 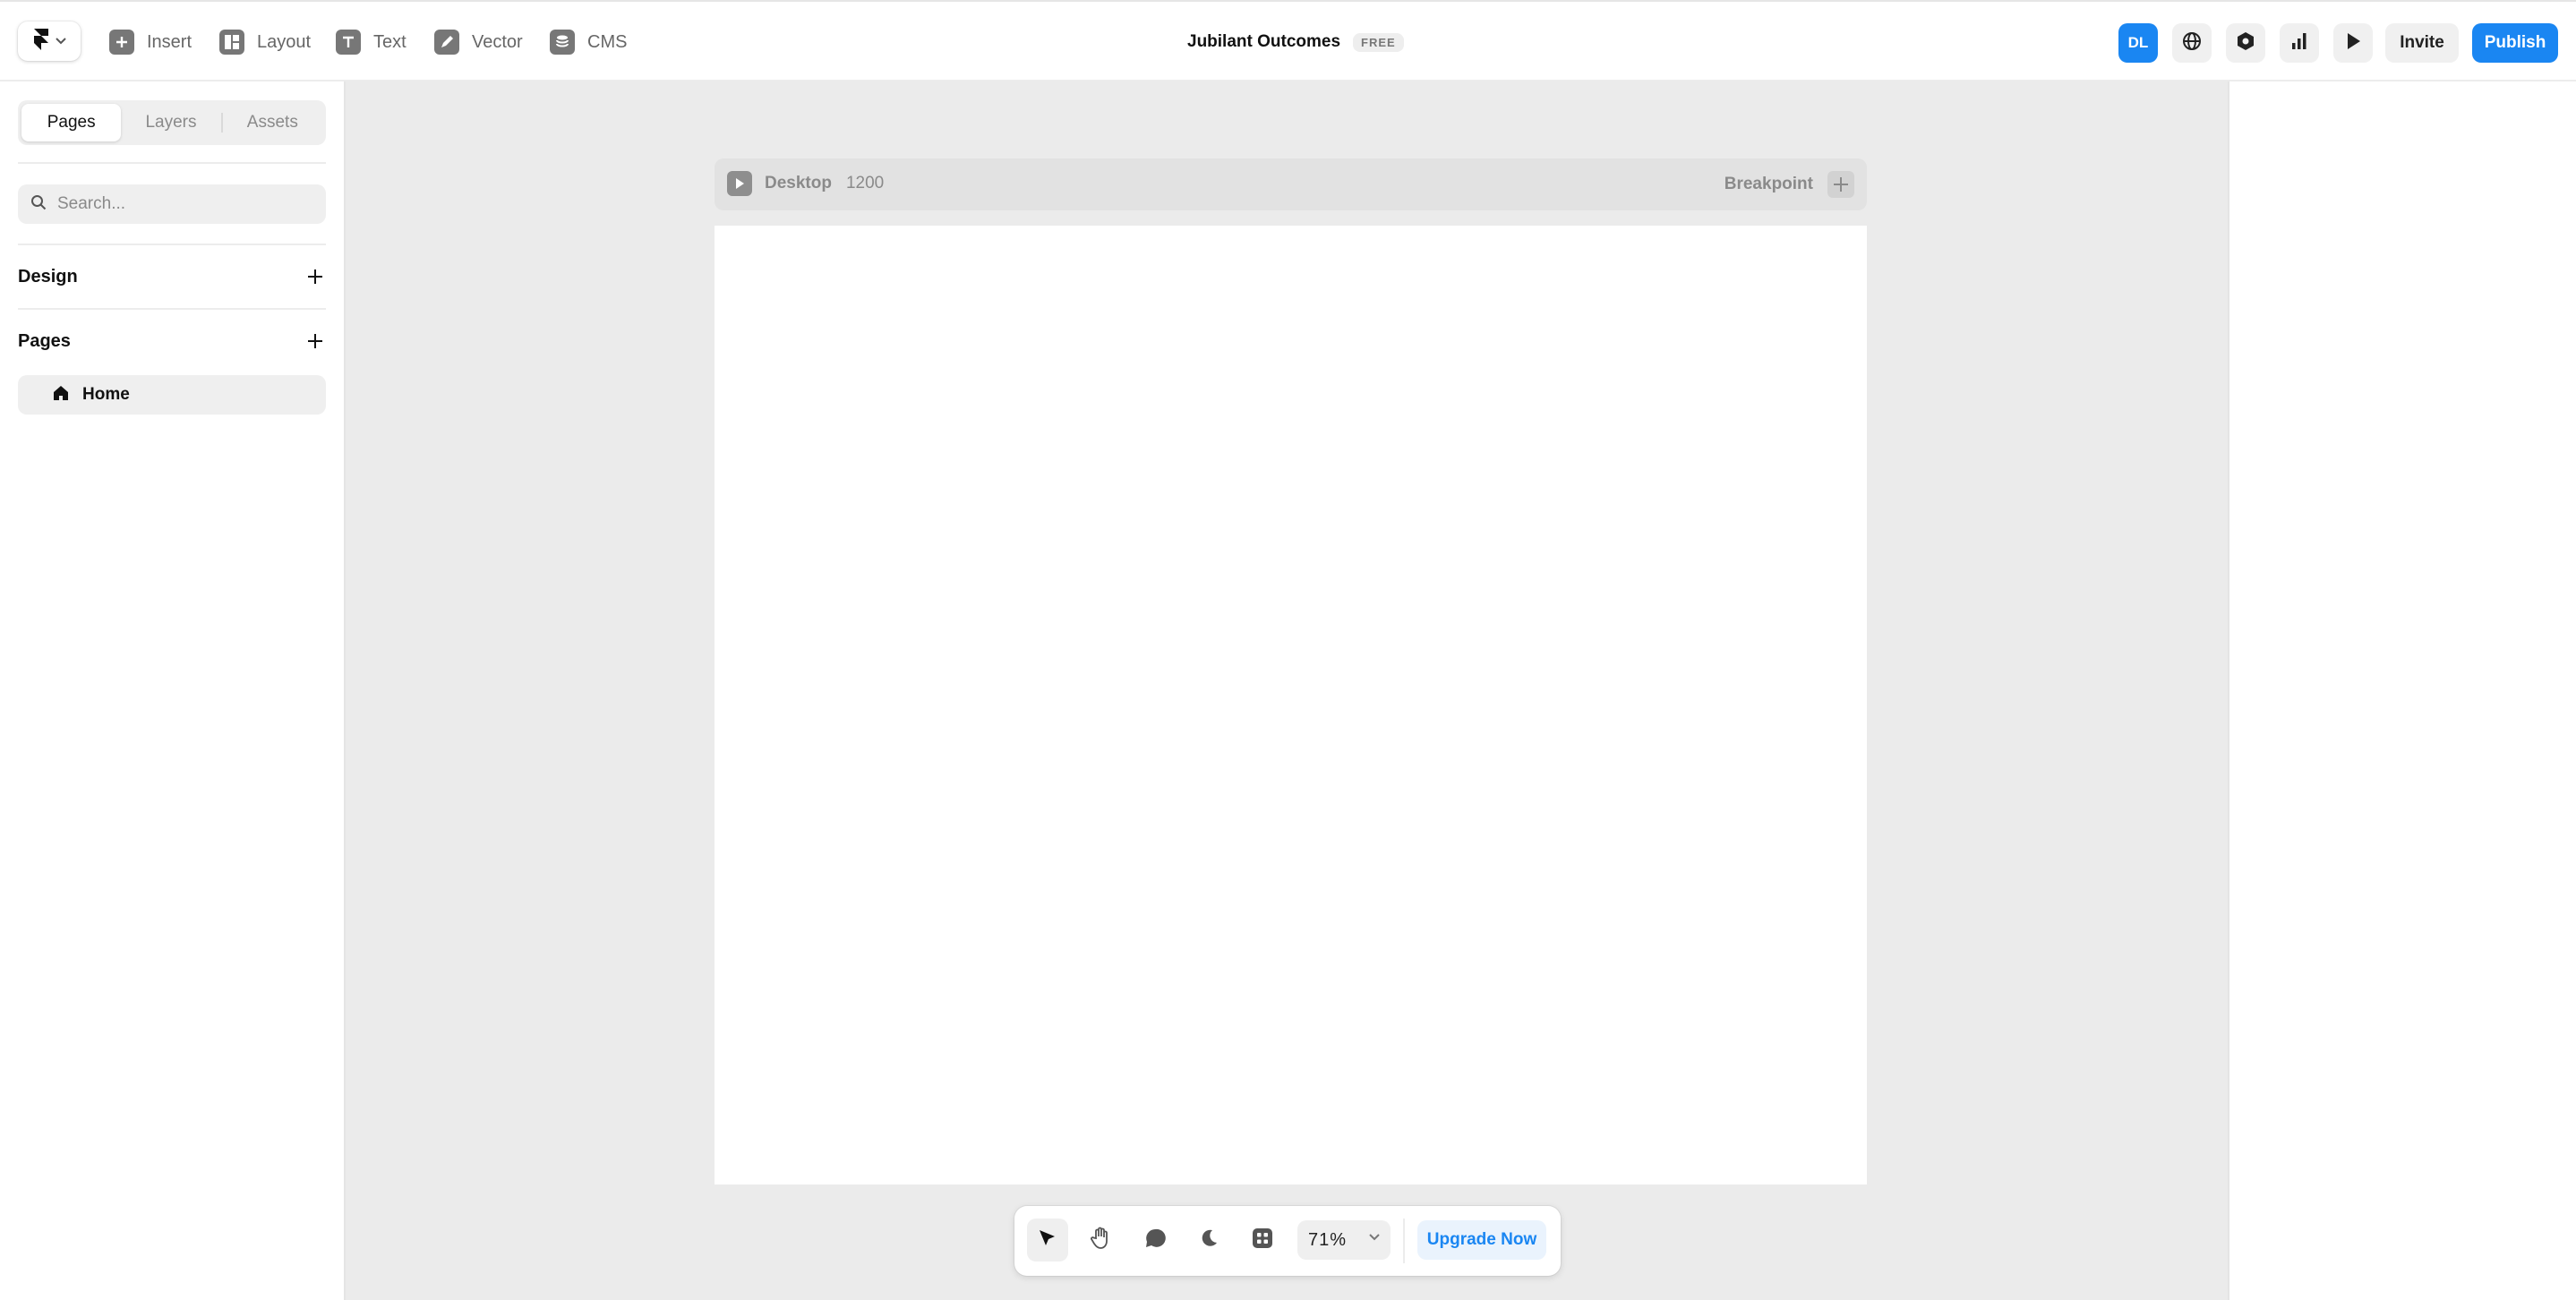 I want to click on tab-layers: Layers, so click(x=170, y=122).